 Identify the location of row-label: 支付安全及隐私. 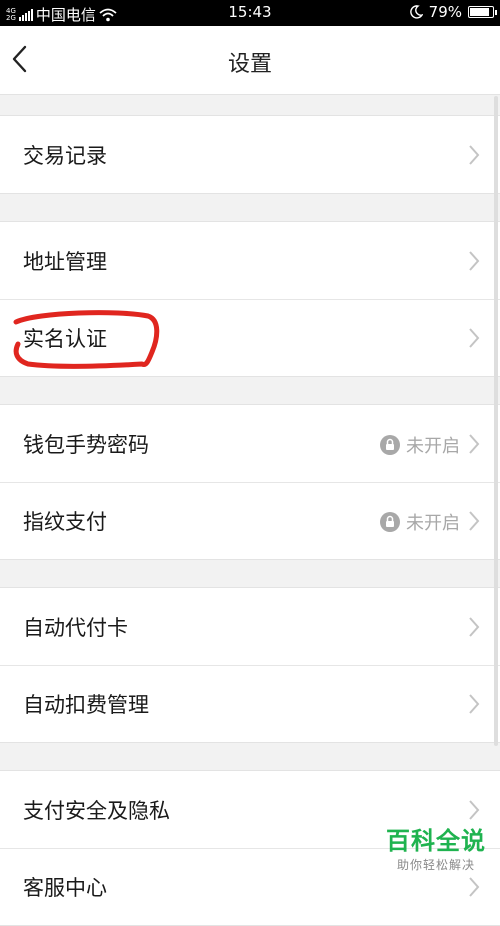
(96, 810).